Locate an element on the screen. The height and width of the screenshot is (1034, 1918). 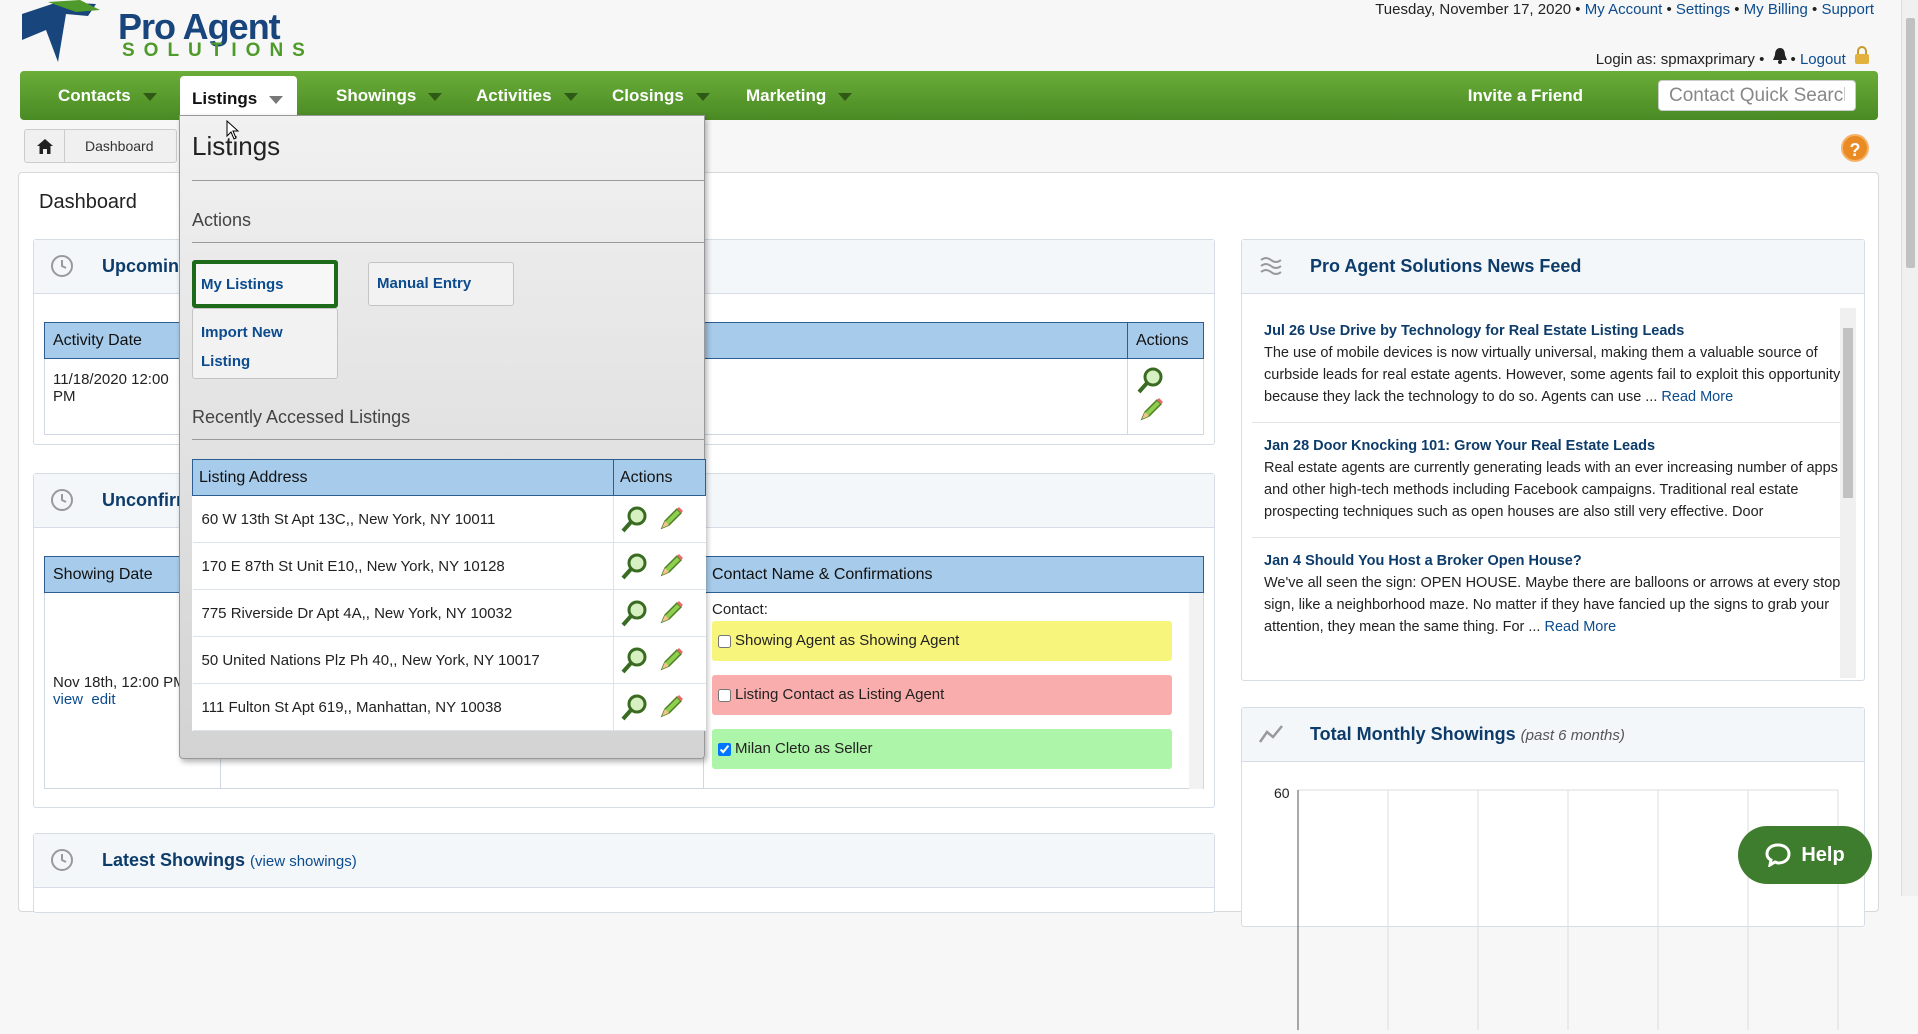
lock-icon is located at coordinates (1862, 57).